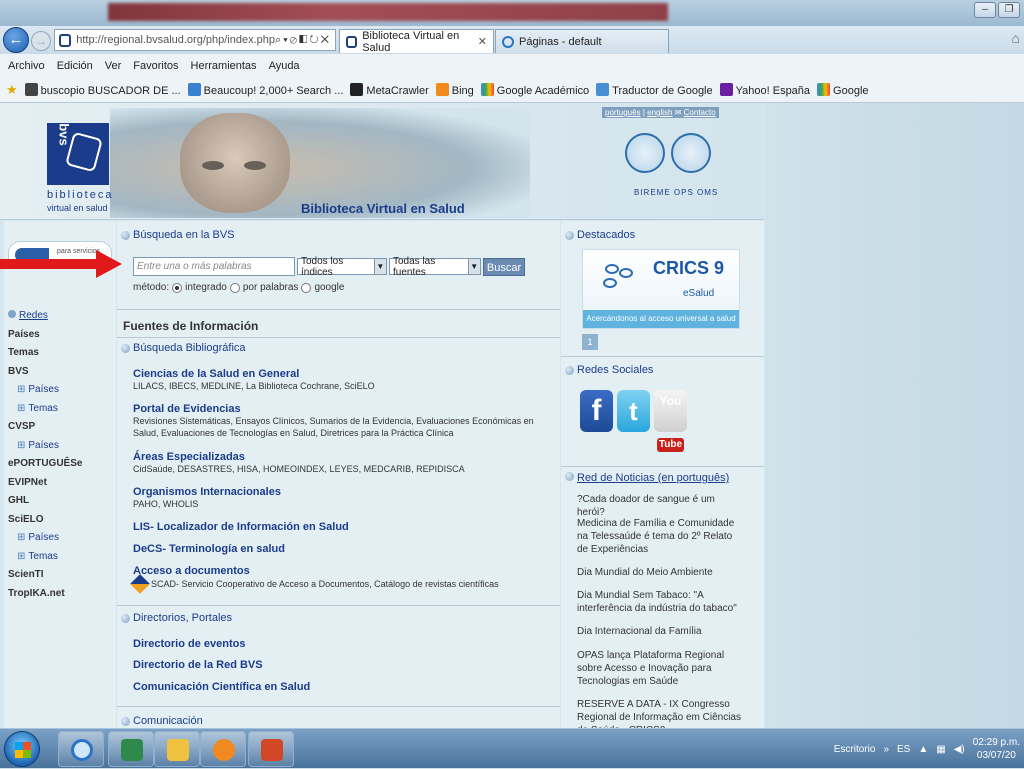 The image size is (1024, 769). What do you see at coordinates (78, 154) in the screenshot?
I see `bvs-logo: bvs` at bounding box center [78, 154].